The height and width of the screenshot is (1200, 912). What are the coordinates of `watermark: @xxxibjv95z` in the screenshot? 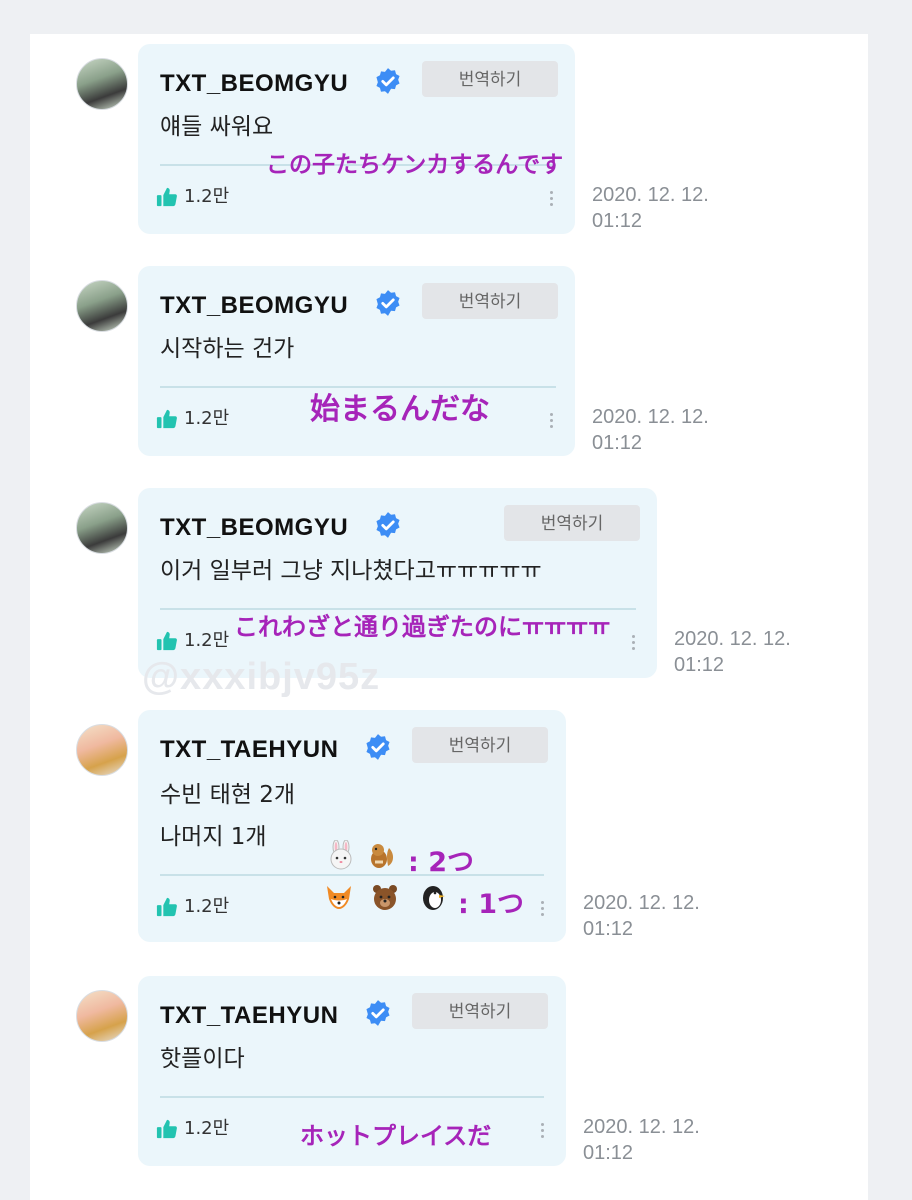 It's located at (261, 677).